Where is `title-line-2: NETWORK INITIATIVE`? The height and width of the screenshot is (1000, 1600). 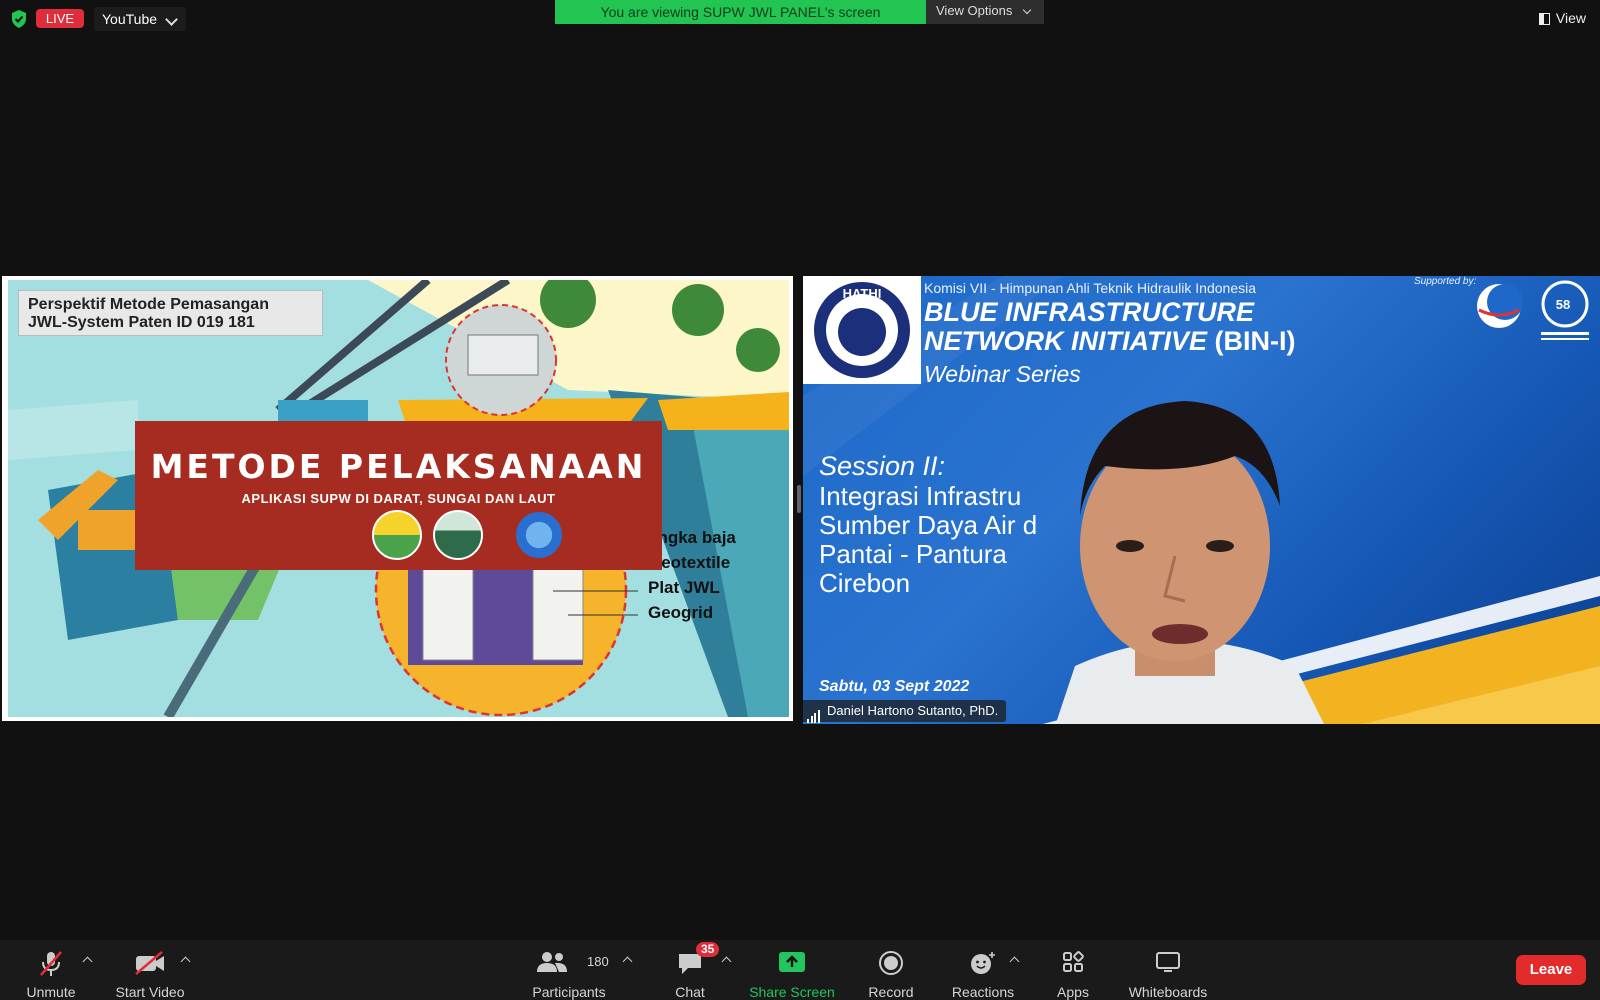
title-line-2: NETWORK INITIATIVE is located at coordinates (1065, 341).